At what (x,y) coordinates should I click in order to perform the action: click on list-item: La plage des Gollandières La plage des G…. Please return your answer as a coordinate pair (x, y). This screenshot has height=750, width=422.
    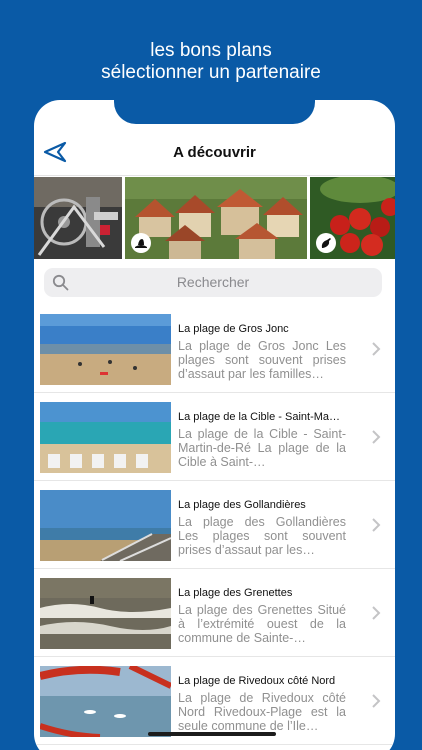
    Looking at the image, I should click on (214, 525).